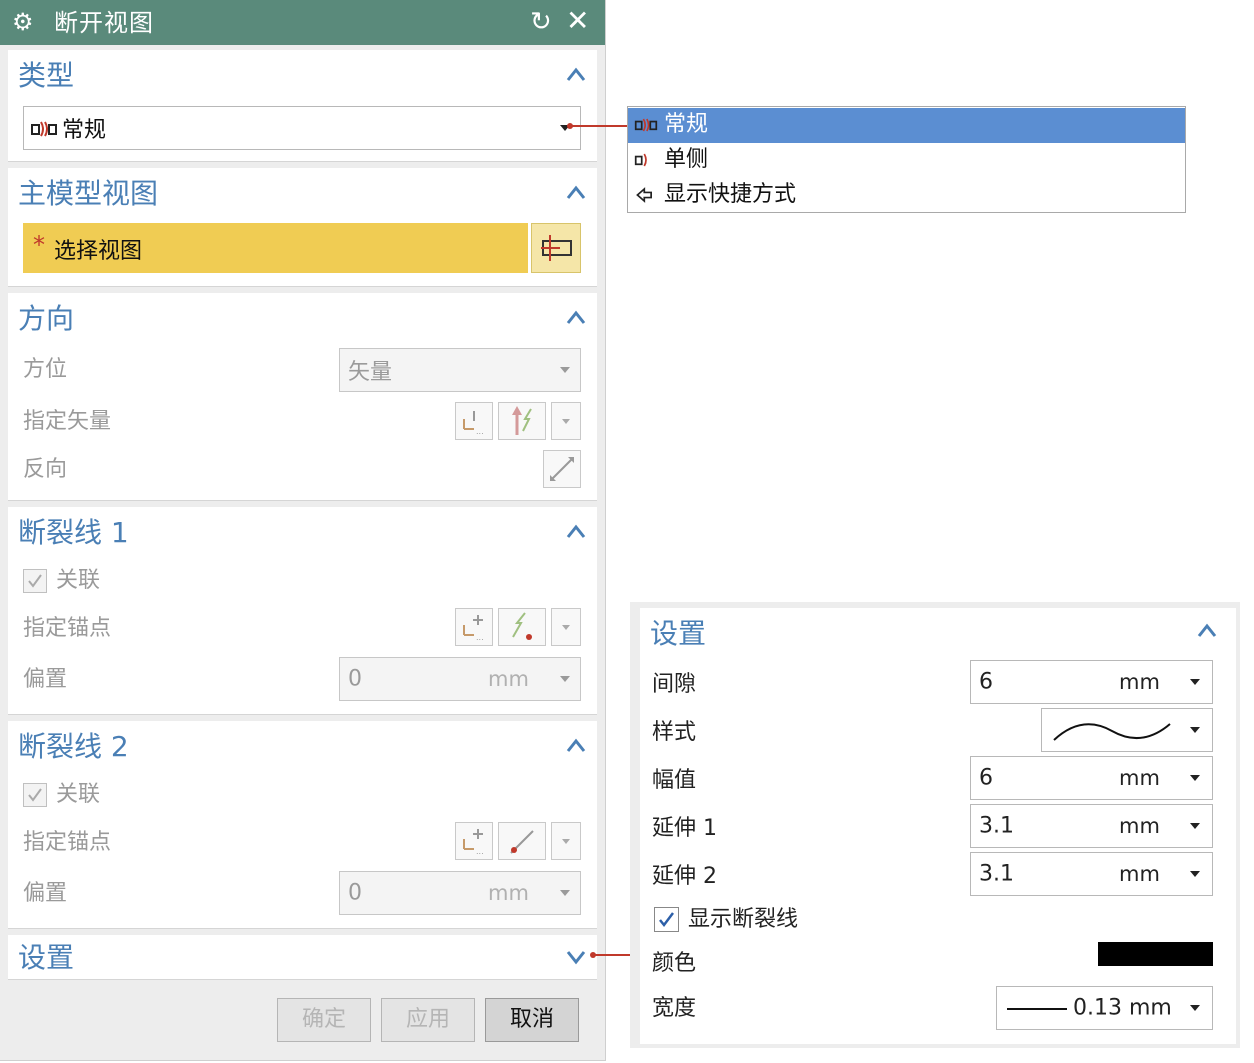 The image size is (1254, 1063). I want to click on type-option-show-shortcuts: 显示快捷方式, so click(906, 195).